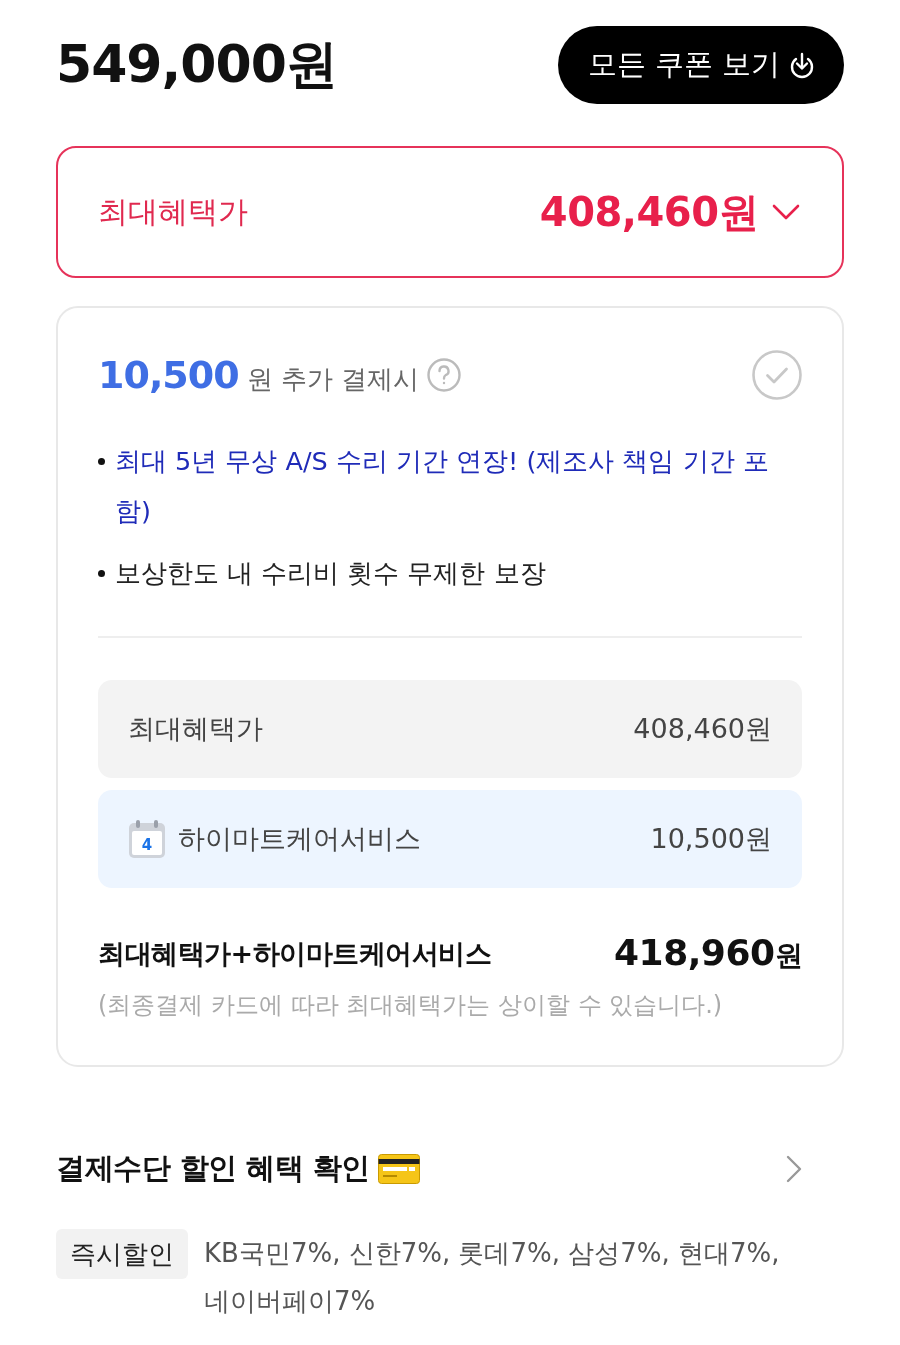  Describe the element at coordinates (195, 729) in the screenshot. I see `breakdown-label: 최대혜택가` at that location.